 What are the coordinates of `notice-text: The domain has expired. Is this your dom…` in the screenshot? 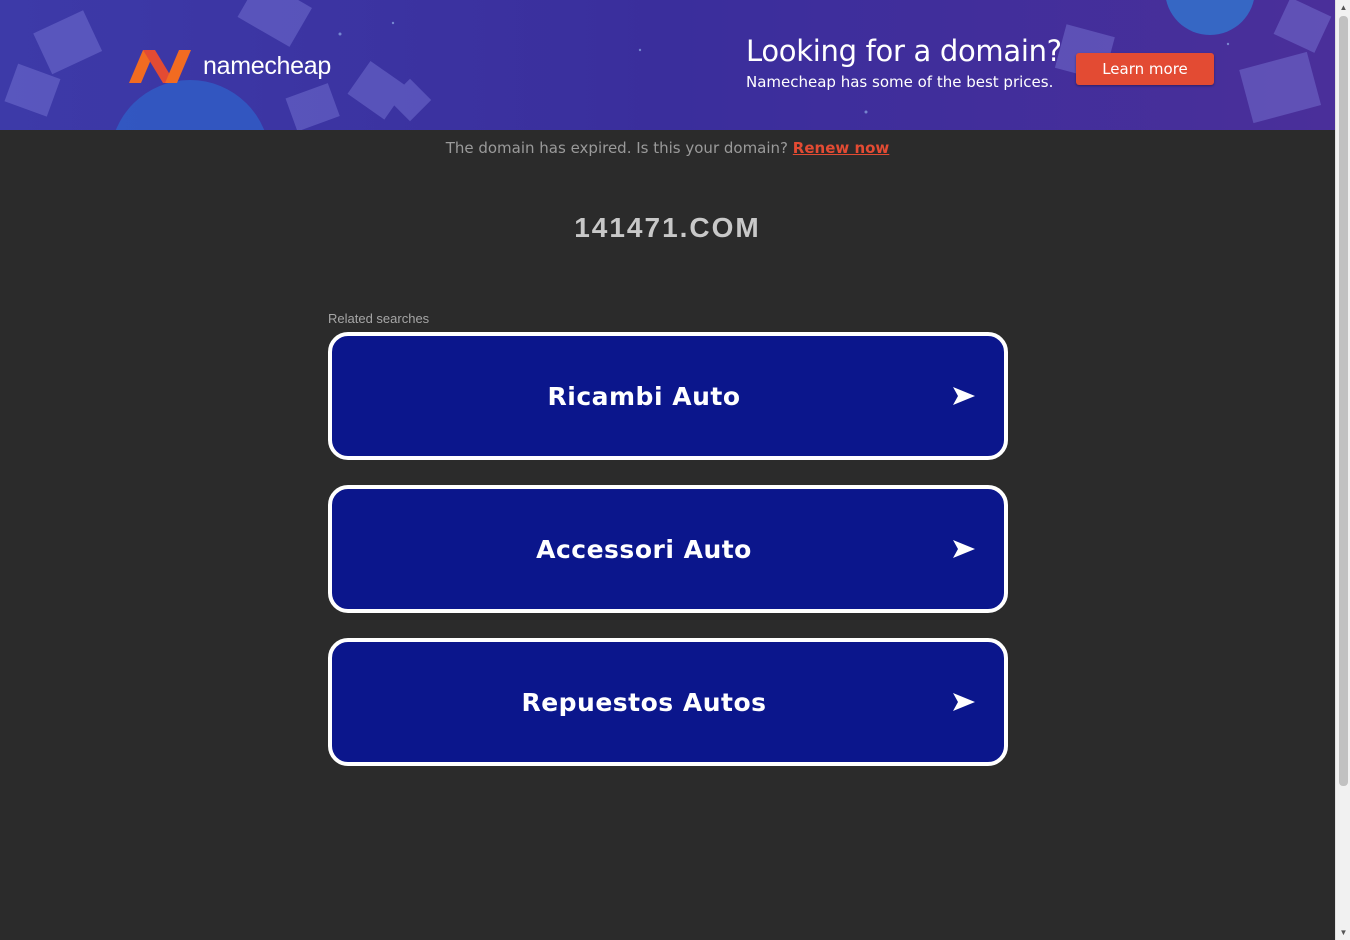 It's located at (617, 148).